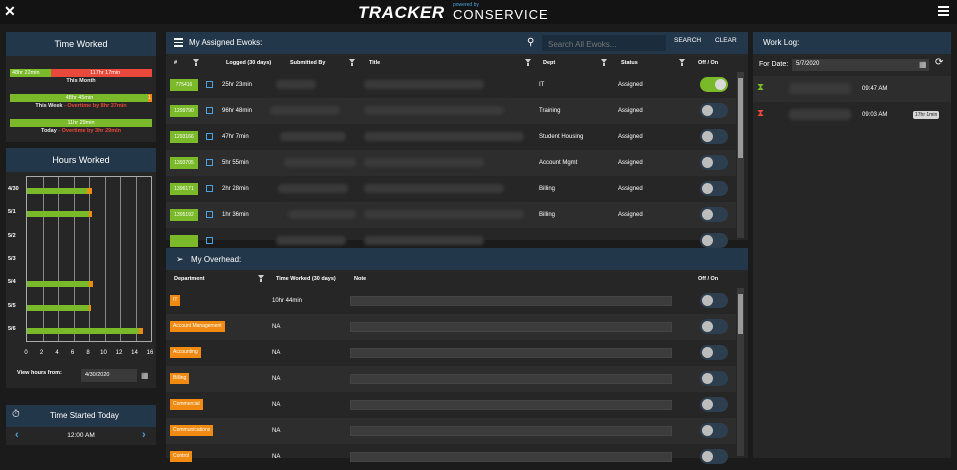 The image size is (957, 470). What do you see at coordinates (181, 456) in the screenshot?
I see `department-badge: Control` at bounding box center [181, 456].